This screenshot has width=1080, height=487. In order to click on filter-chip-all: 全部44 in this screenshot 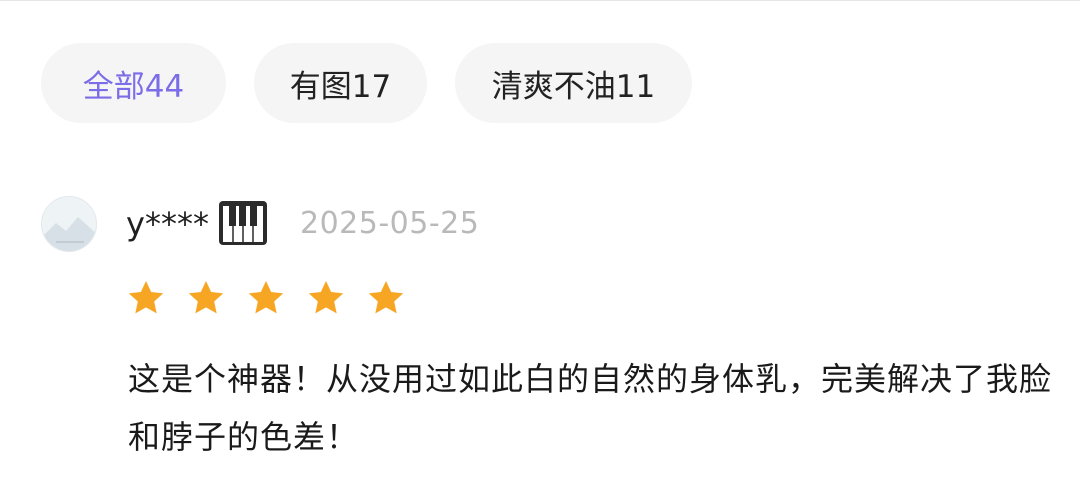, I will do `click(133, 83)`.